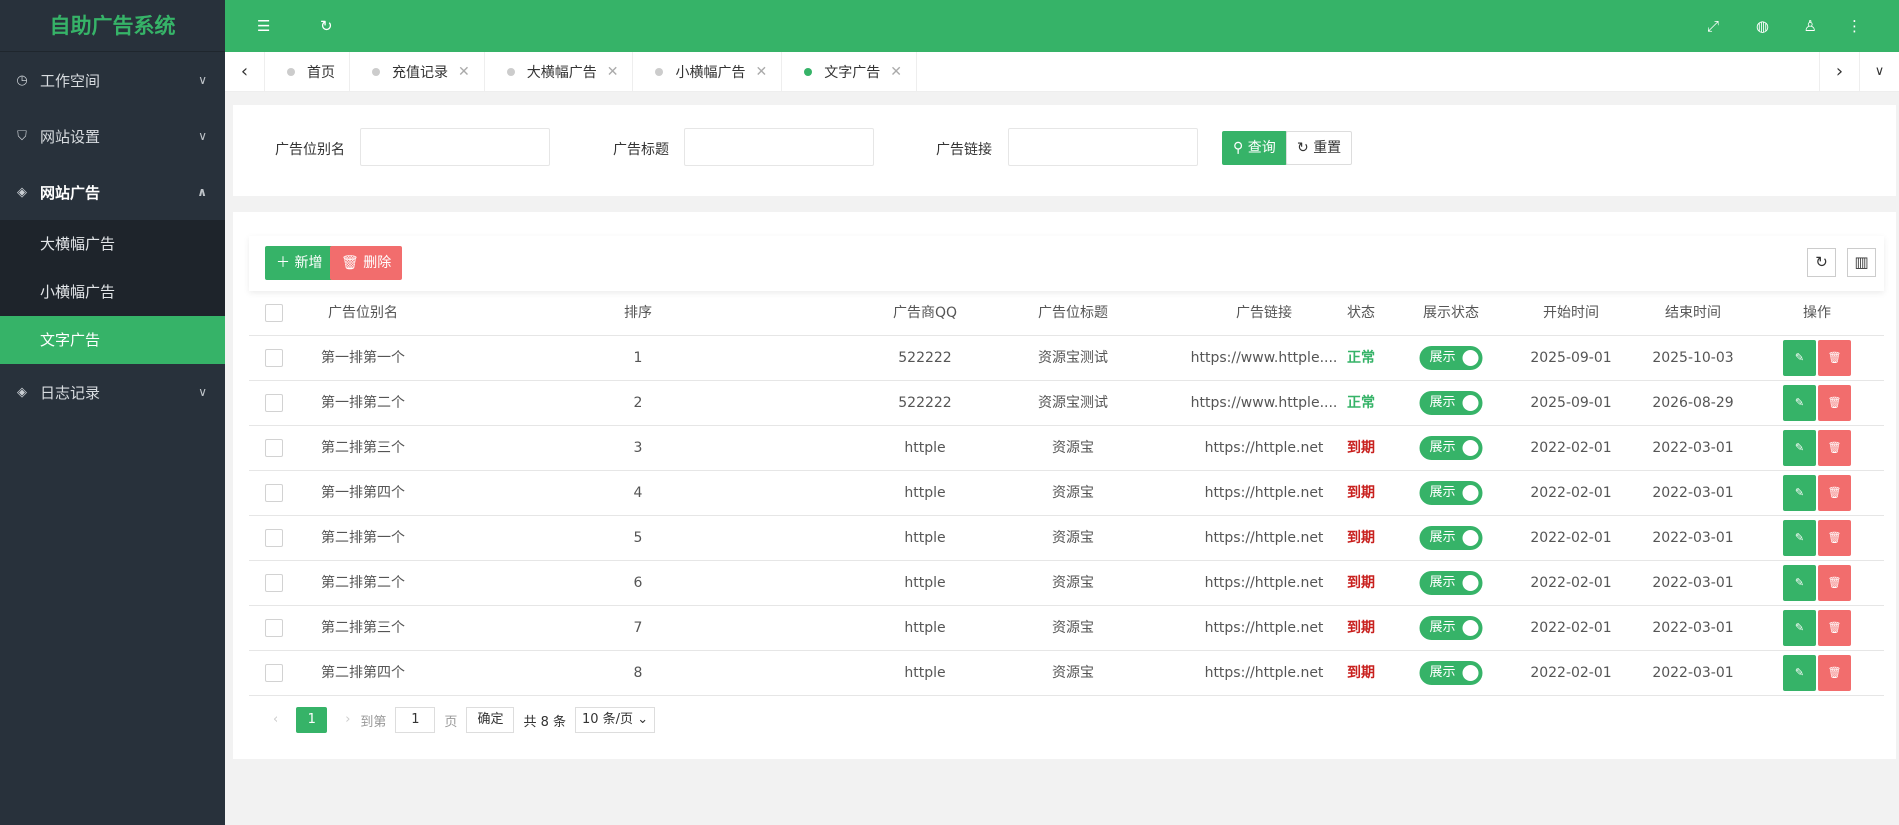 This screenshot has height=825, width=1899. I want to click on title-cell: 资源宝, so click(1073, 538).